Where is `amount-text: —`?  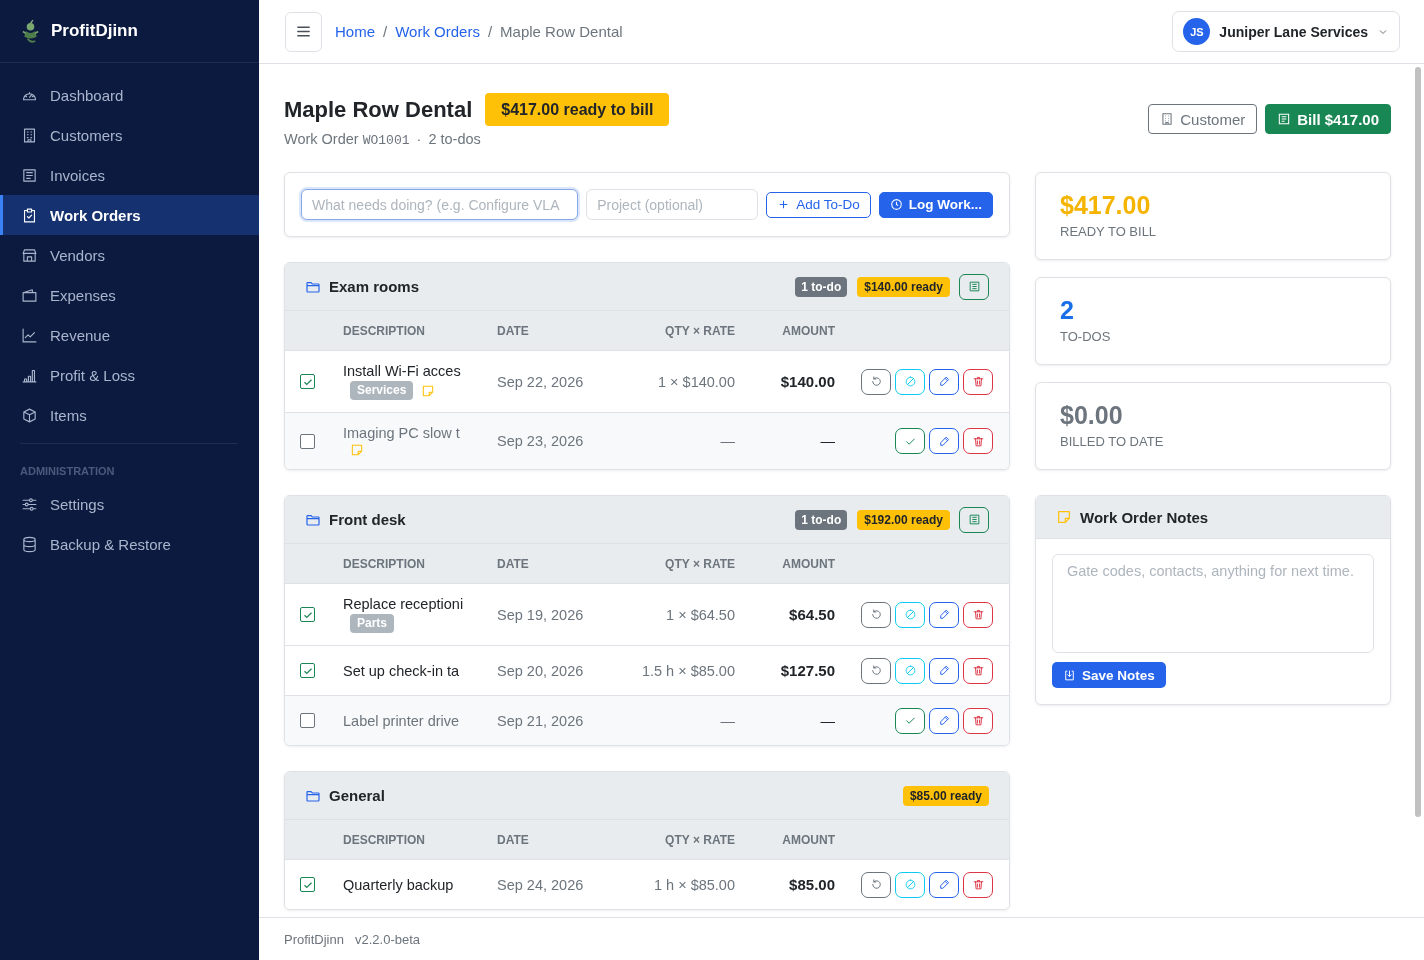
amount-text: — is located at coordinates (827, 441).